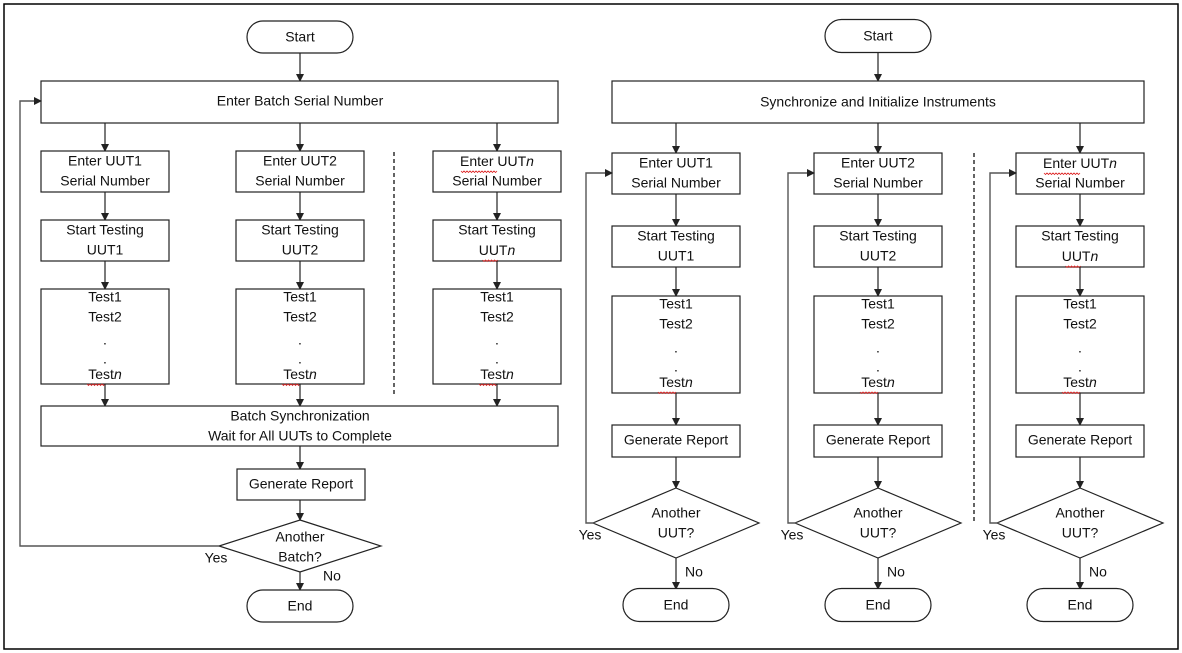 This screenshot has width=1182, height=653. Describe the element at coordinates (300, 101) in the screenshot. I see `batch-serial-label: Enter Batch Serial Number` at that location.